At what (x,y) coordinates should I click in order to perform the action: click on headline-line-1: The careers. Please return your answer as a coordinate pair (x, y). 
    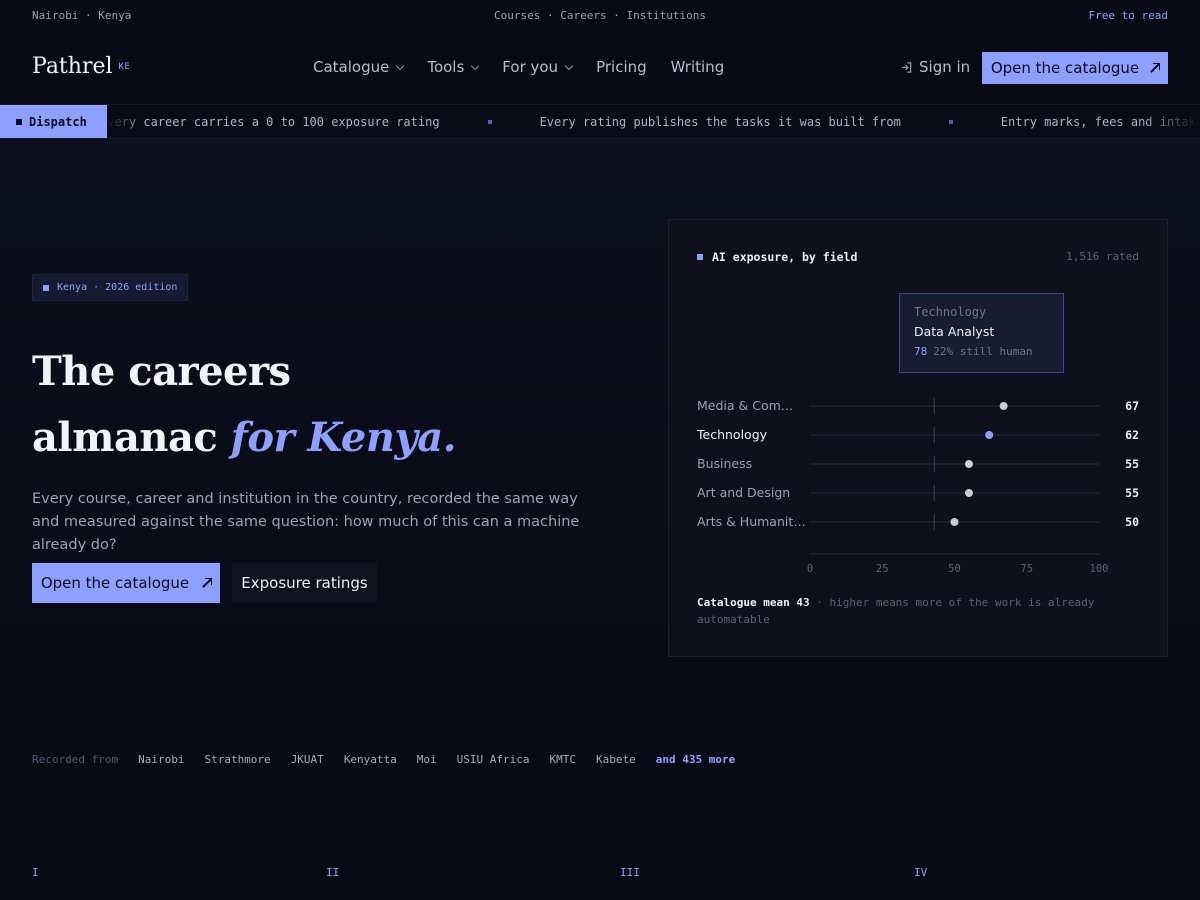
    Looking at the image, I should click on (161, 371).